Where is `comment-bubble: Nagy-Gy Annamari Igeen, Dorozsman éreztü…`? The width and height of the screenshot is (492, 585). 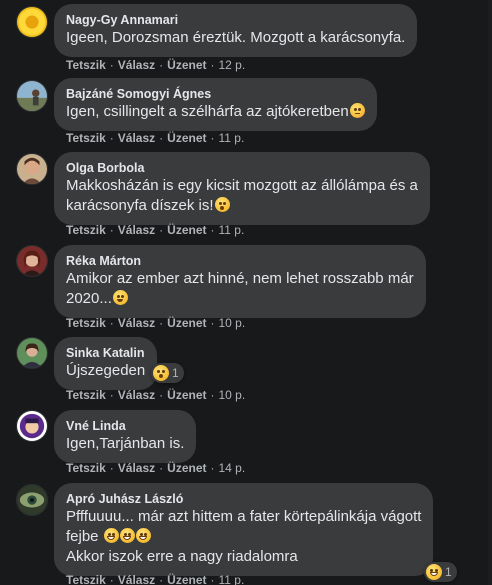
comment-bubble: Nagy-Gy Annamari Igeen, Dorozsman éreztü… is located at coordinates (236, 30).